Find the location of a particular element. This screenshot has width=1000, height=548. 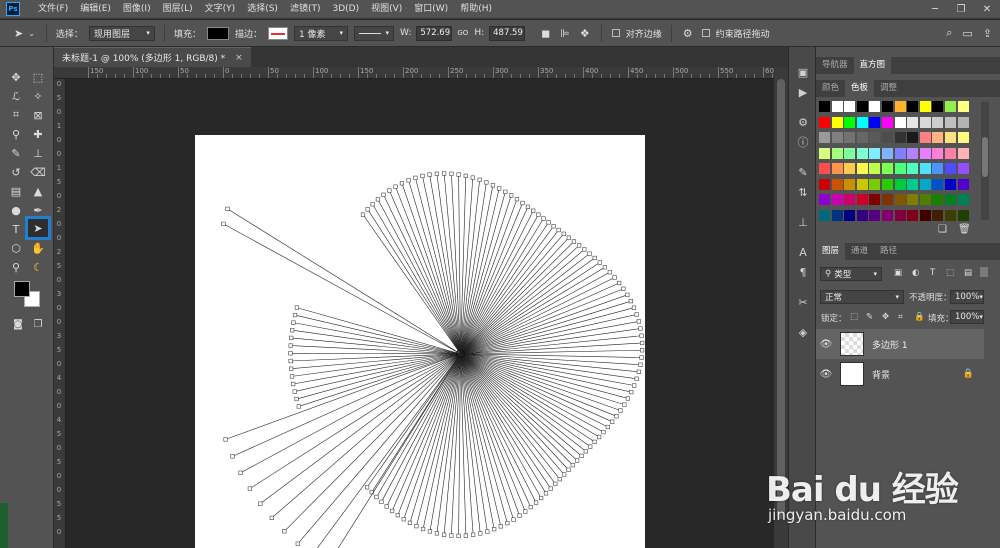

lock-all-icon: 🔒 is located at coordinates (919, 317).